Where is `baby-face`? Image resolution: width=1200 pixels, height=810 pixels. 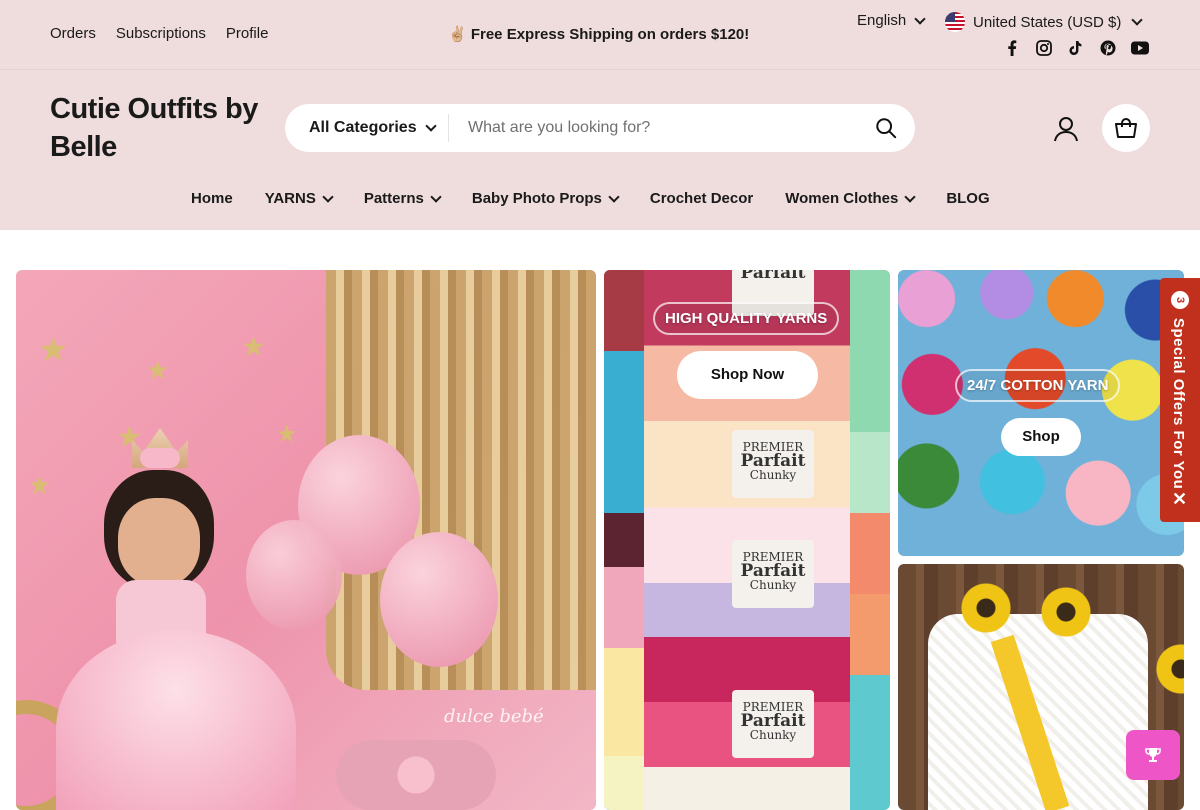
baby-face is located at coordinates (159, 542).